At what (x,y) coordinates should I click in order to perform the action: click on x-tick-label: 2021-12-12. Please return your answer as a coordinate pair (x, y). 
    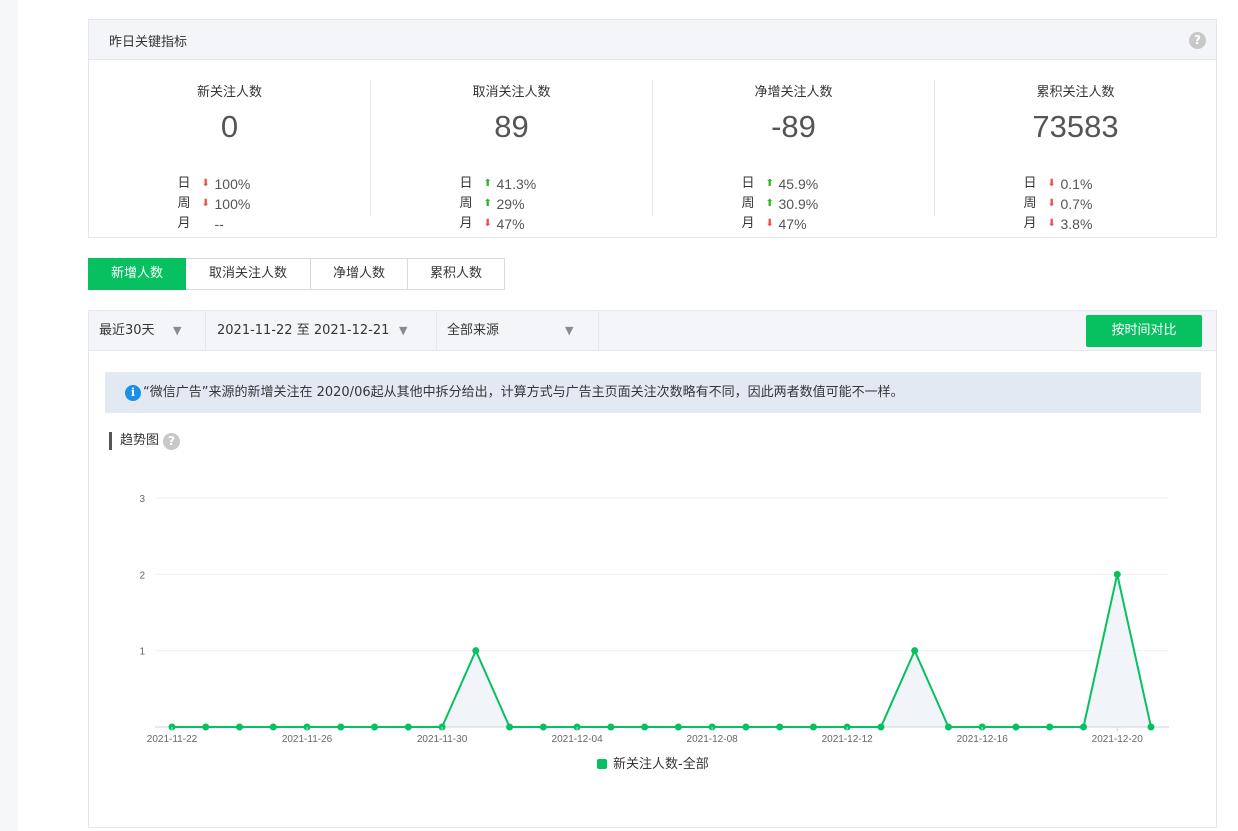
    Looking at the image, I should click on (848, 739).